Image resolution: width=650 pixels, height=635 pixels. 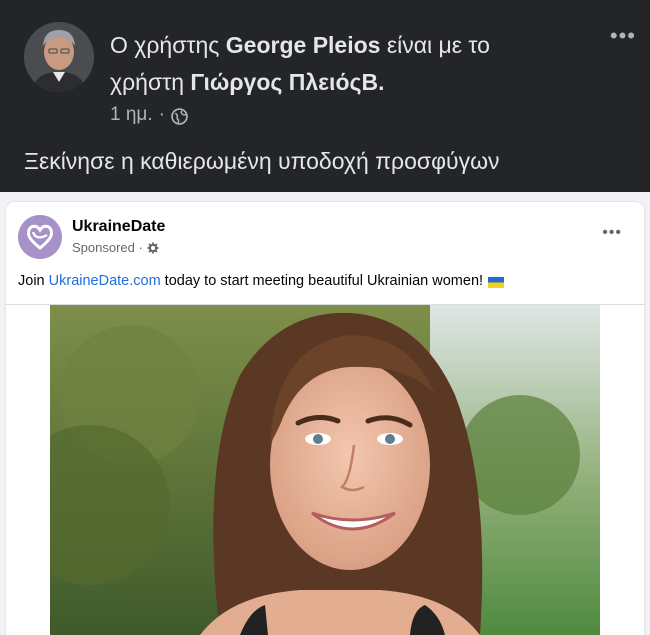 I want to click on sponsored-more-options-icon: •••, so click(x=612, y=233).